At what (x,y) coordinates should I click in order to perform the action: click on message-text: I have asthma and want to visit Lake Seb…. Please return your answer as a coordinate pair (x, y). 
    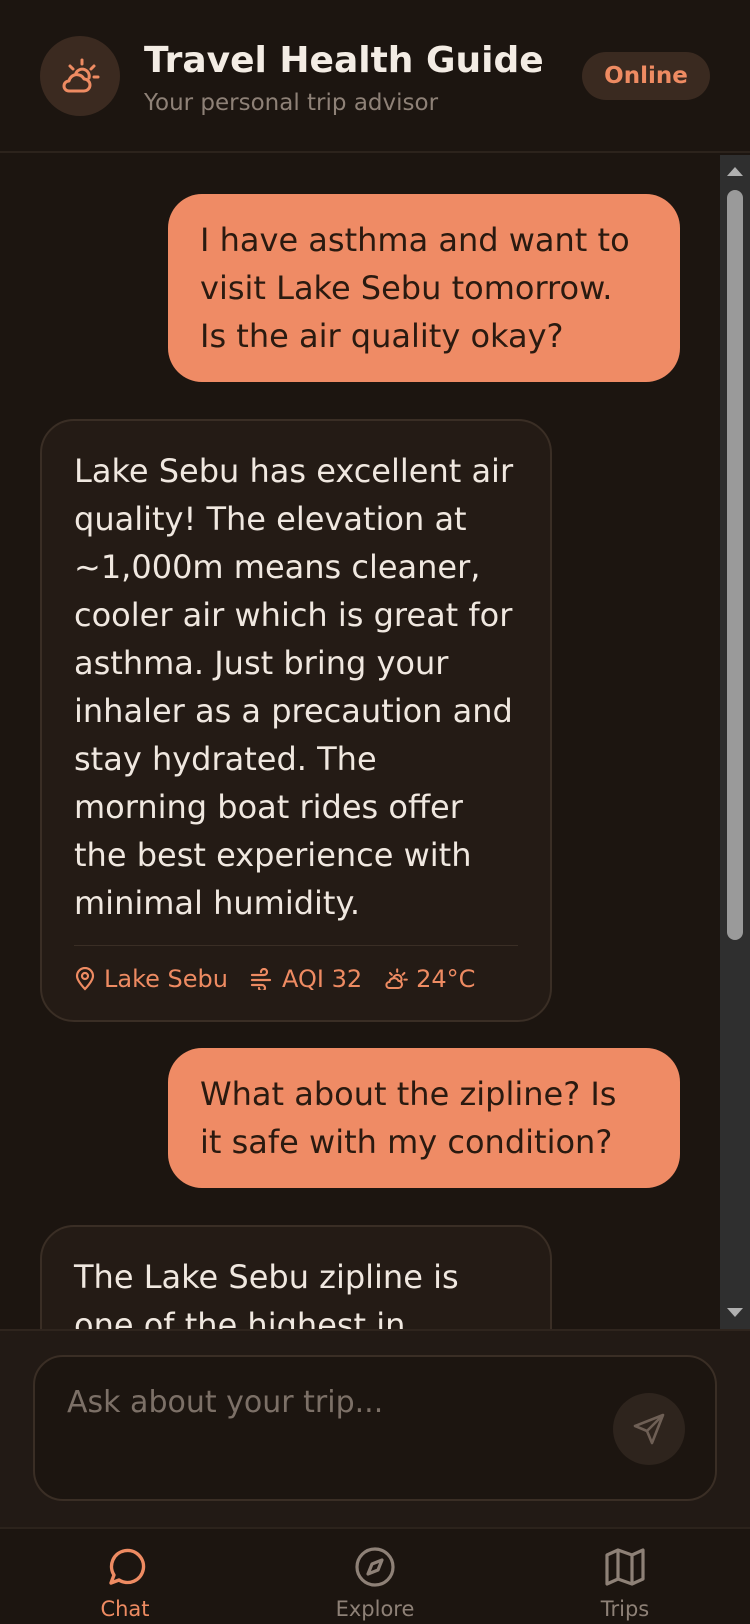
    Looking at the image, I should click on (415, 288).